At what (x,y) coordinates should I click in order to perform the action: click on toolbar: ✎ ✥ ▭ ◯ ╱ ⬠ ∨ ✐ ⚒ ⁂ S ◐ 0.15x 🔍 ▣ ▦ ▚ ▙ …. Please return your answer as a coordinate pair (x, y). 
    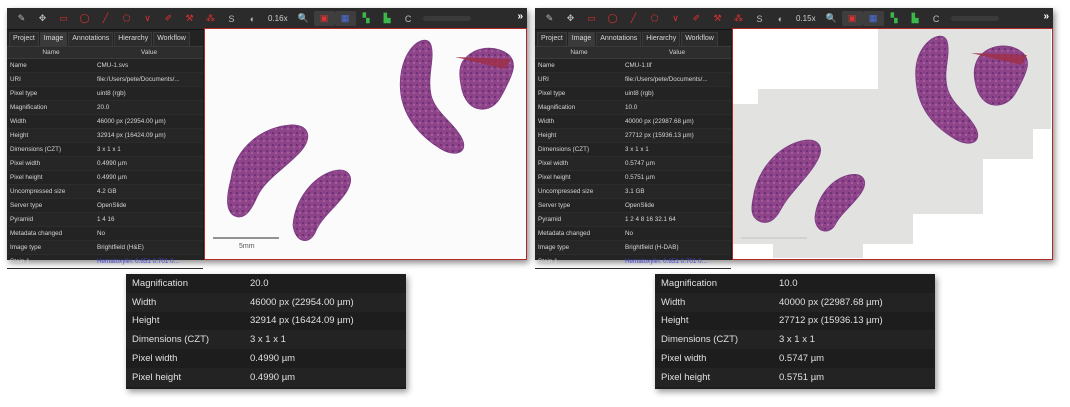
    Looking at the image, I should click on (794, 19).